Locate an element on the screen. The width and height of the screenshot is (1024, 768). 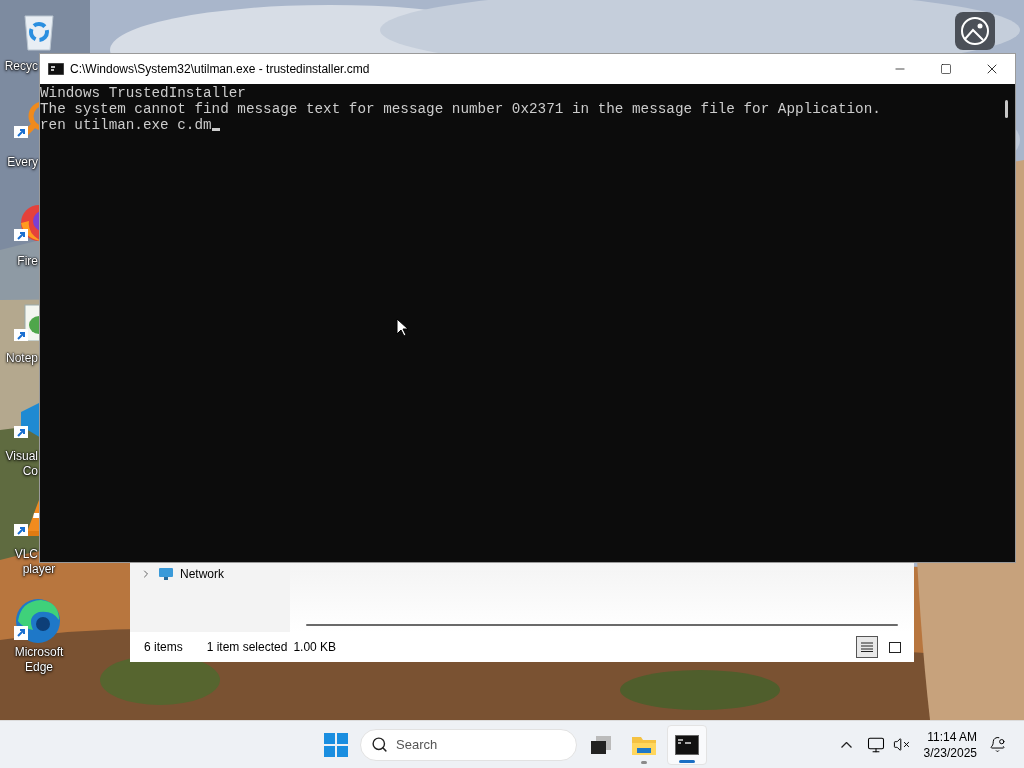
desktop-icon-label: Notep is located at coordinates (21, 358).